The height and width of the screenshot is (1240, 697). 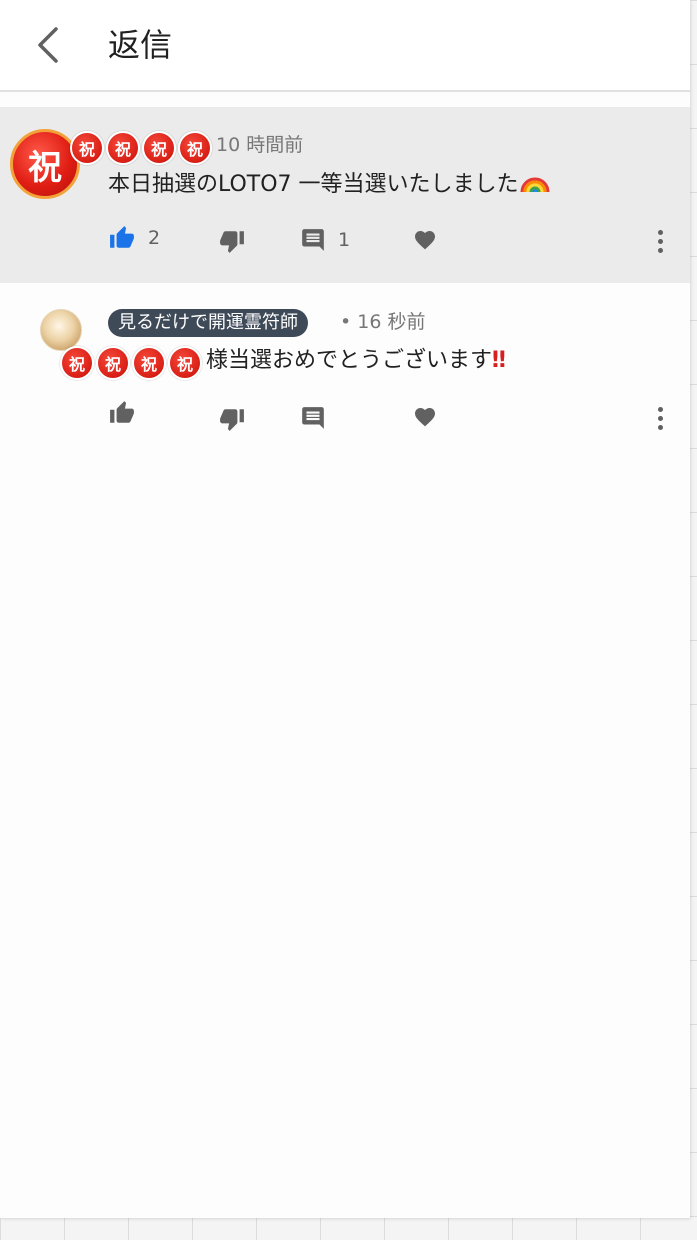 I want to click on like-count: 2, so click(x=154, y=238).